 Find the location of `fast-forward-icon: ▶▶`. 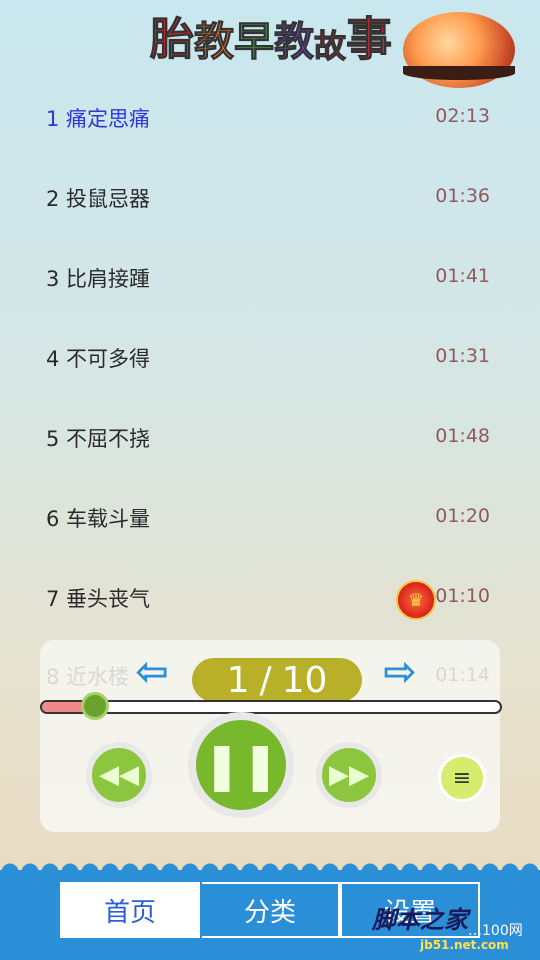

fast-forward-icon: ▶▶ is located at coordinates (349, 775).